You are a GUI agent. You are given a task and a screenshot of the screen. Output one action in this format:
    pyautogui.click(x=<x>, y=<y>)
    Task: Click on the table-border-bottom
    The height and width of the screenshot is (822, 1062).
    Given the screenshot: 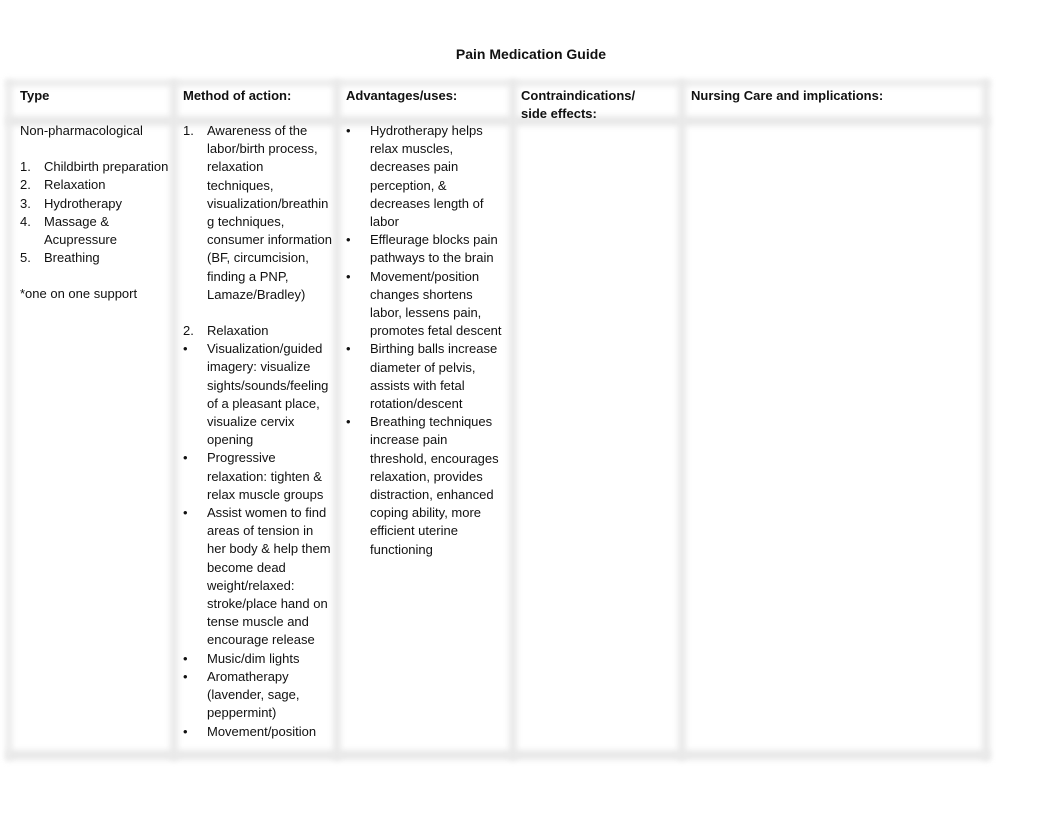 What is the action you would take?
    pyautogui.click(x=498, y=755)
    